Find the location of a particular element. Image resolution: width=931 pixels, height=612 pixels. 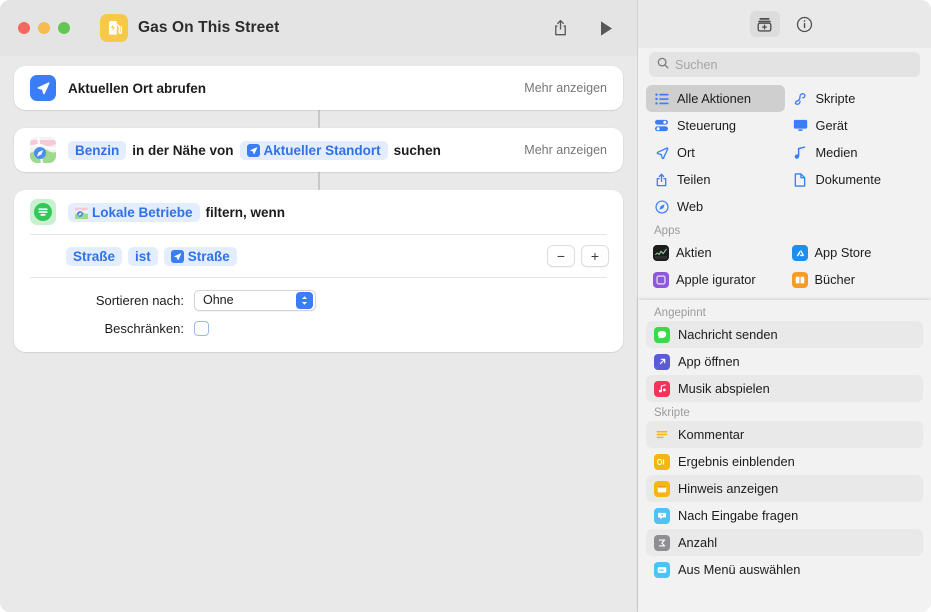

list-item-nachricht-senden: Nachricht senden is located at coordinates (784, 334).